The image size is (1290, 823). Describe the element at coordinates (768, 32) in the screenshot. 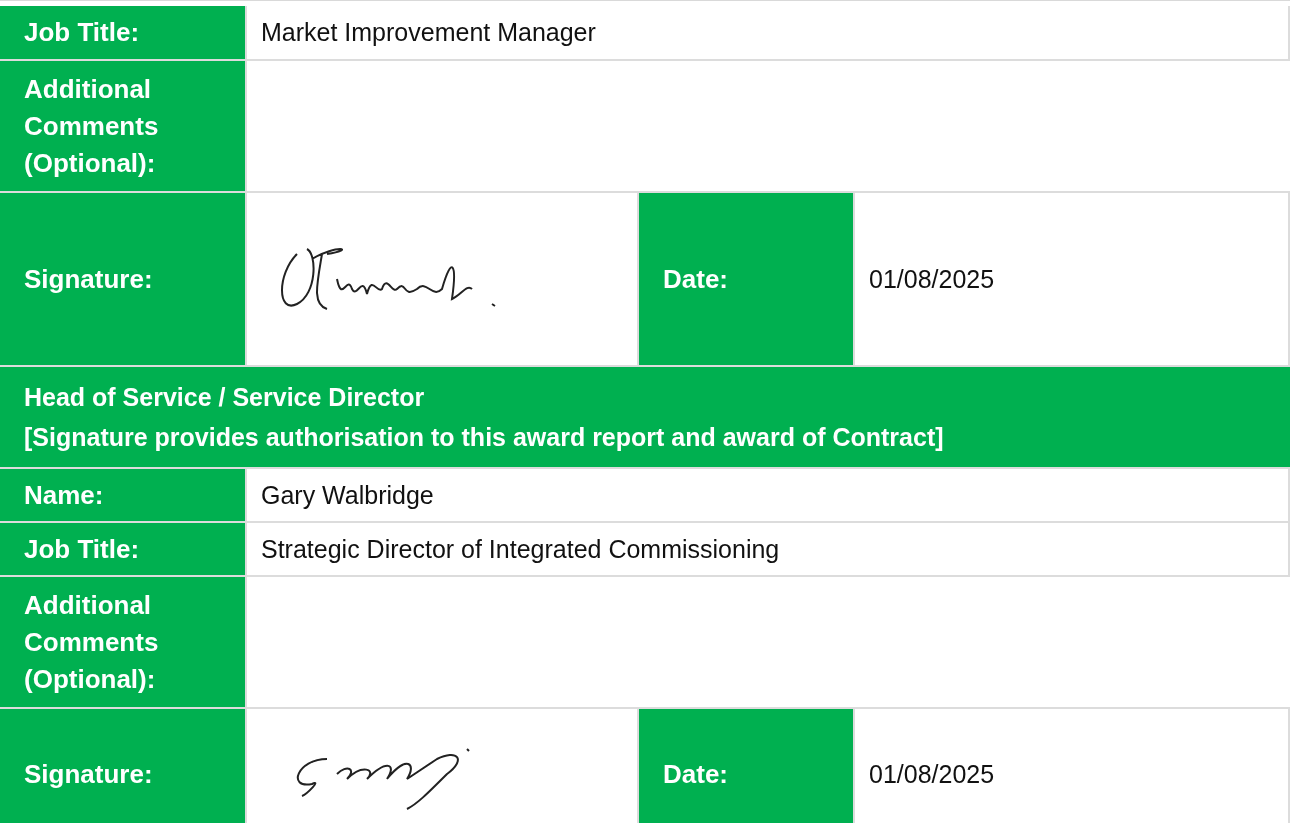

I see `field-value: Market Improvement Manager` at that location.